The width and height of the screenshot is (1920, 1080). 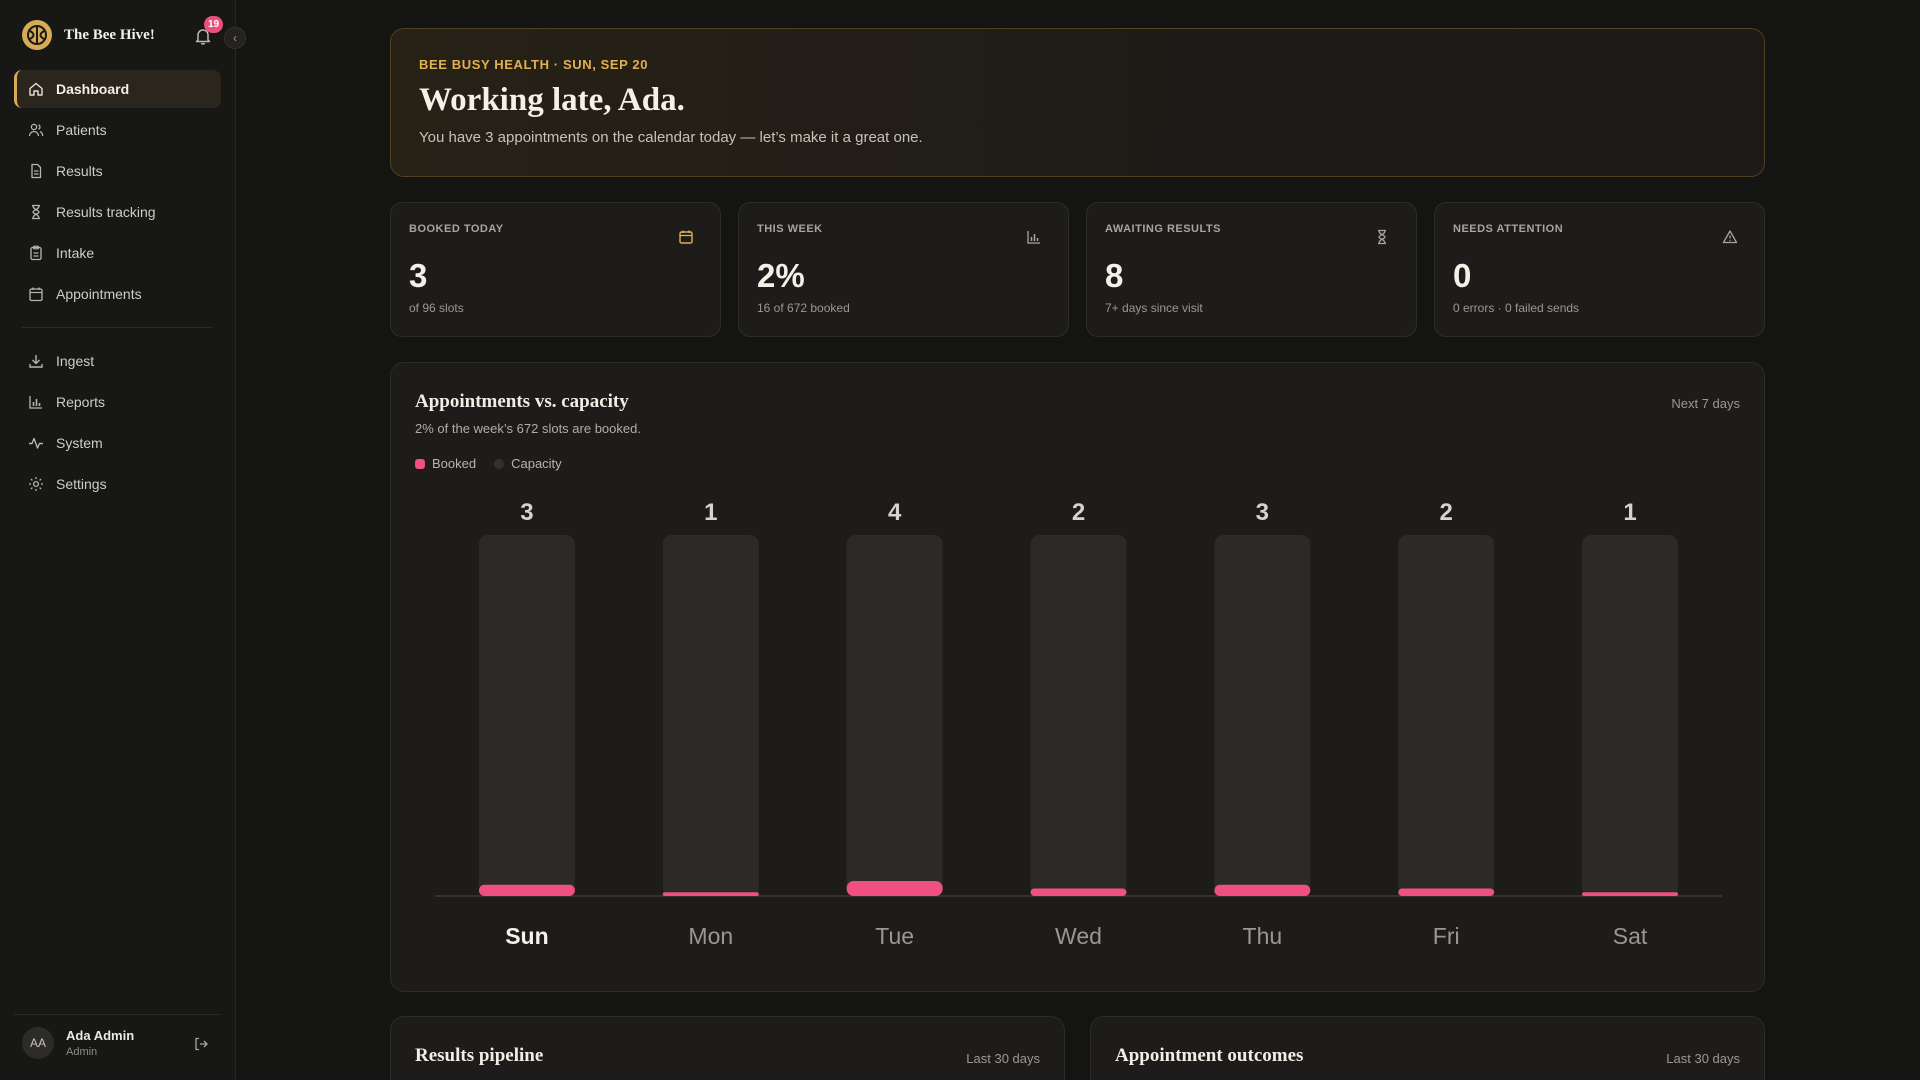 I want to click on stat-sub: 16 of 672 booked, so click(x=803, y=308).